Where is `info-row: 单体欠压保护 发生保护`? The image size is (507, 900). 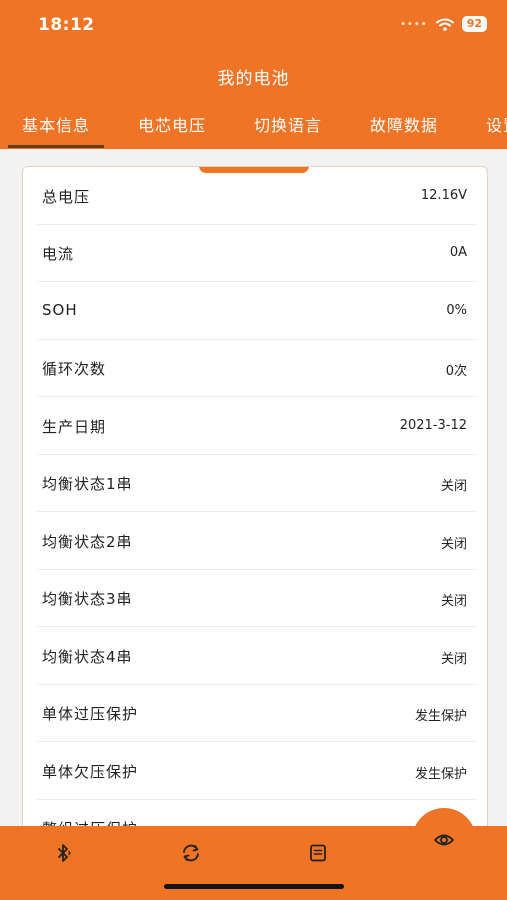
info-row: 单体欠压保护 发生保护 is located at coordinates (257, 771).